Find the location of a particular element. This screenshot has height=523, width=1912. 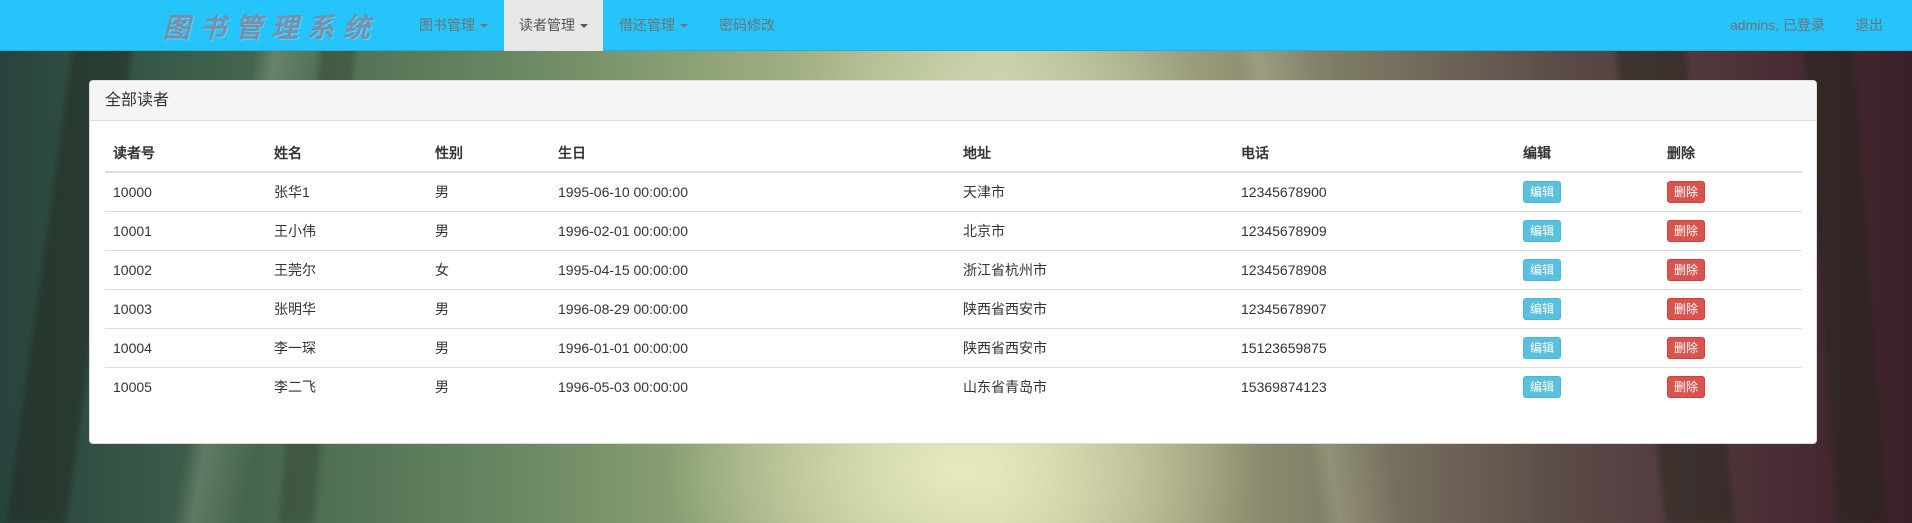

user-status-label: admins, 已登录 is located at coordinates (1777, 25).